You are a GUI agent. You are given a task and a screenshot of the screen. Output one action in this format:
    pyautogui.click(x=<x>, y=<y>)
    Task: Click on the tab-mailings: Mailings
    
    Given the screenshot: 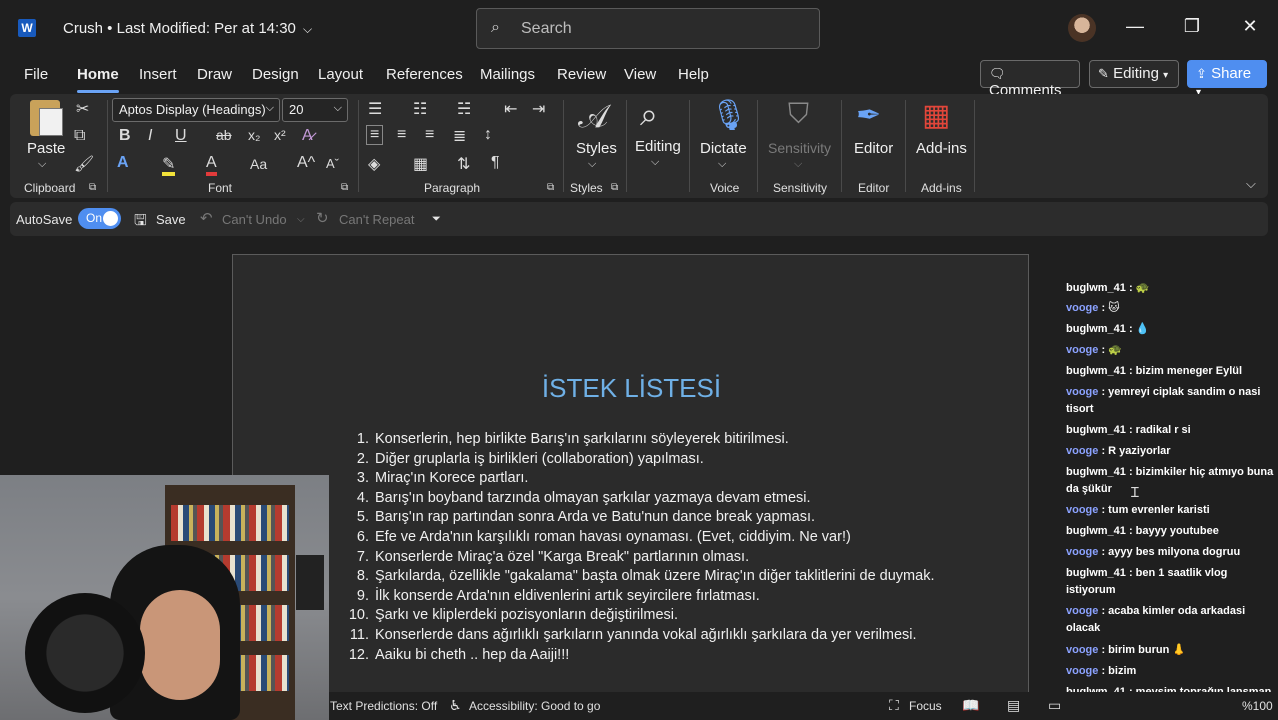 What is the action you would take?
    pyautogui.click(x=507, y=74)
    